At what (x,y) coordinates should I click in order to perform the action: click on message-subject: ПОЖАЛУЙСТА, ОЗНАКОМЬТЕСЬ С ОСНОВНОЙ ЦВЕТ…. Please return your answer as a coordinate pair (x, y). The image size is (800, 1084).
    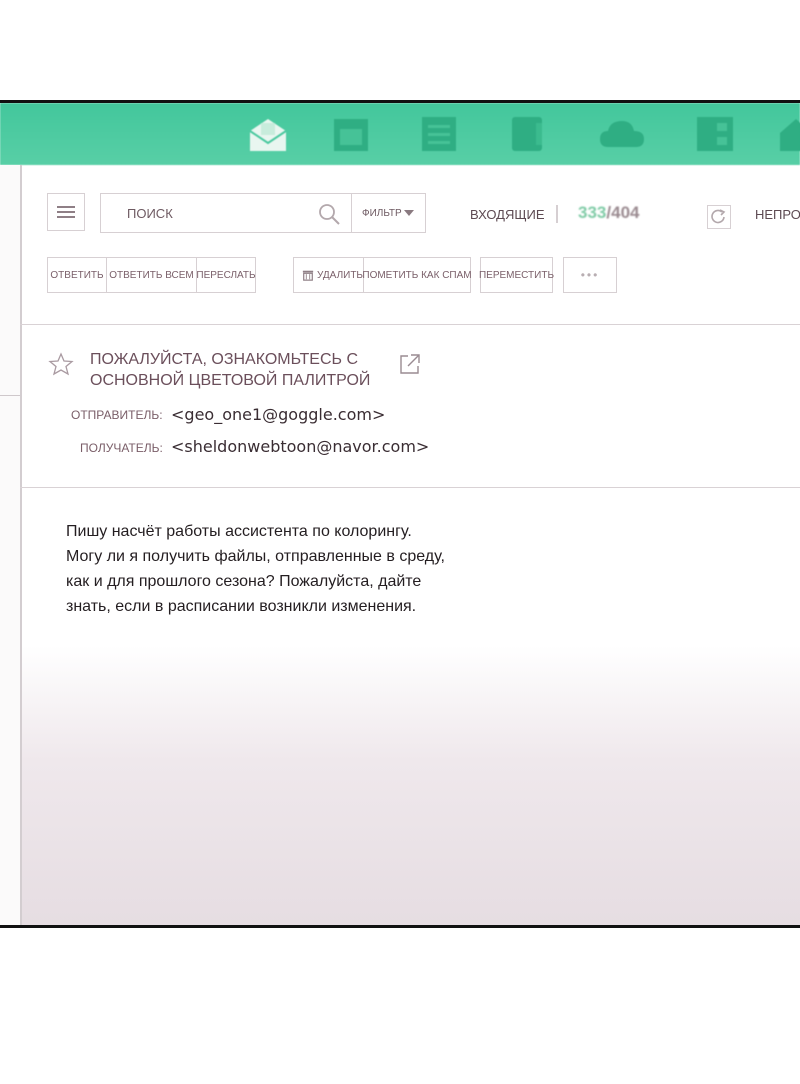
    Looking at the image, I should click on (240, 370).